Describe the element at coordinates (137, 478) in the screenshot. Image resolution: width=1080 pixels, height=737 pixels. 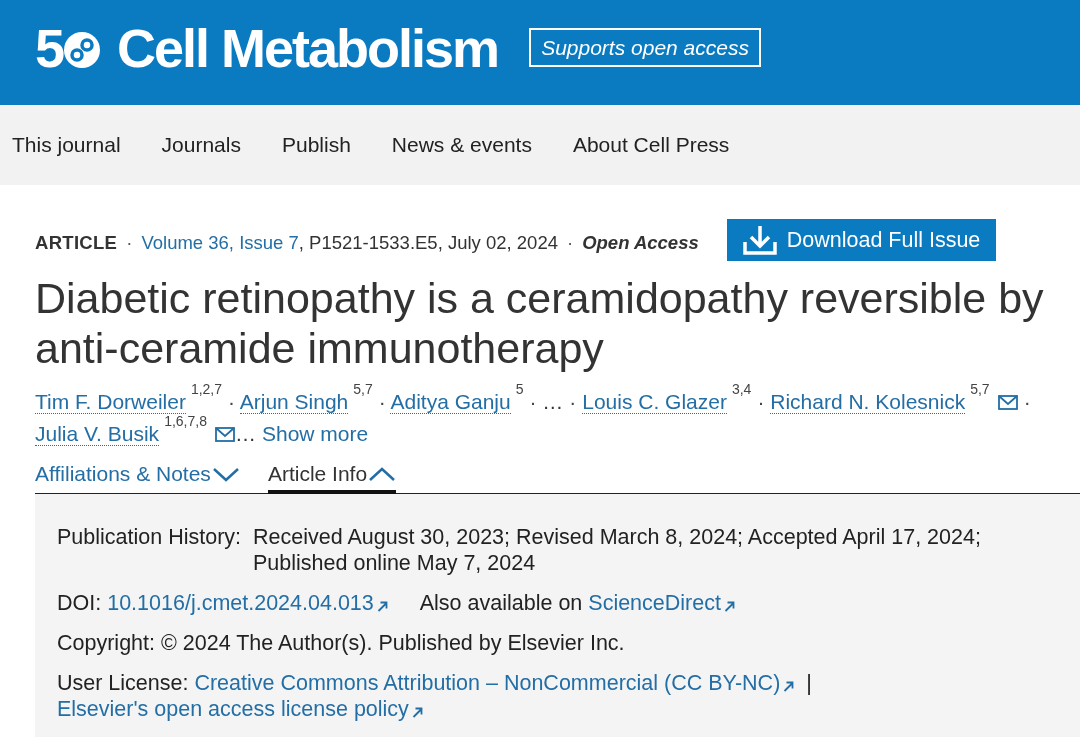
I see `tab: Affiliations & Notes` at that location.